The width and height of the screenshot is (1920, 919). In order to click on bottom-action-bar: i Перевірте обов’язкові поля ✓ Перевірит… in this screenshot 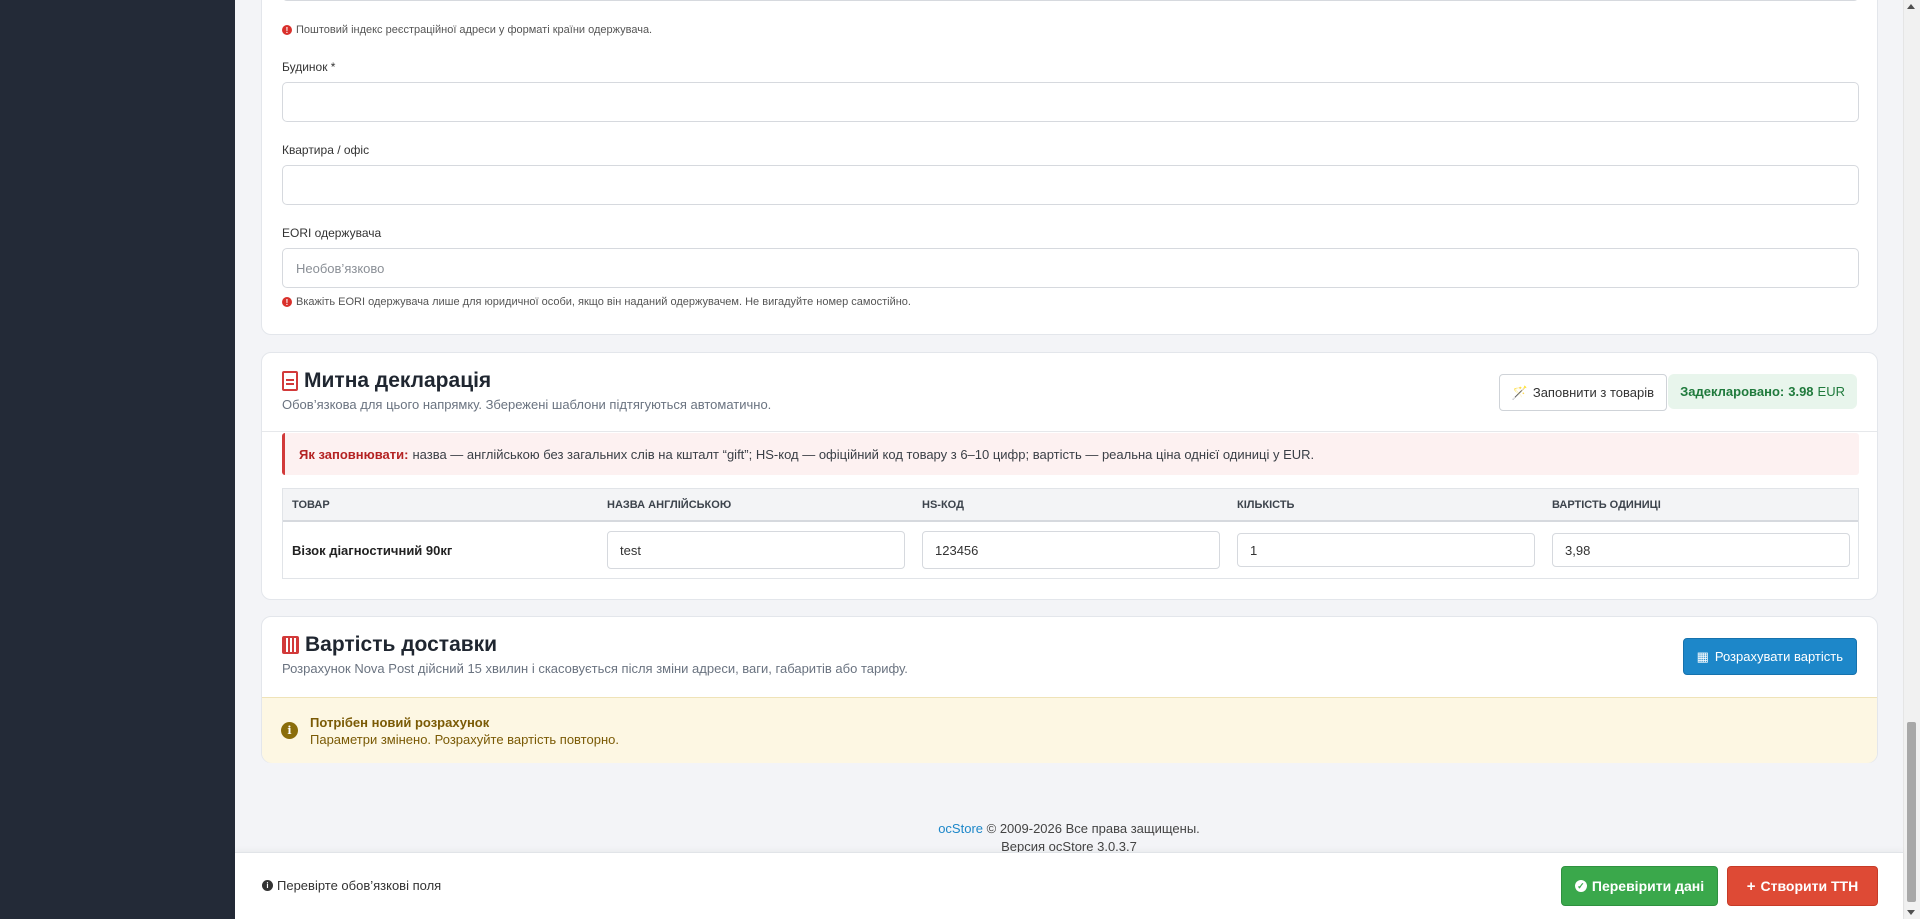, I will do `click(1069, 885)`.